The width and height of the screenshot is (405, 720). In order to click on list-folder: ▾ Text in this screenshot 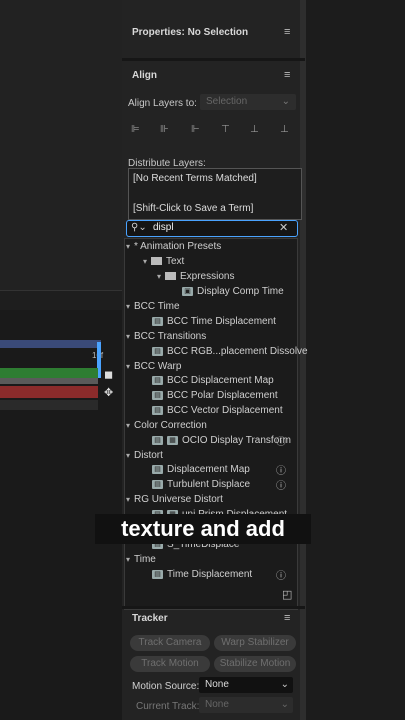, I will do `click(163, 261)`.